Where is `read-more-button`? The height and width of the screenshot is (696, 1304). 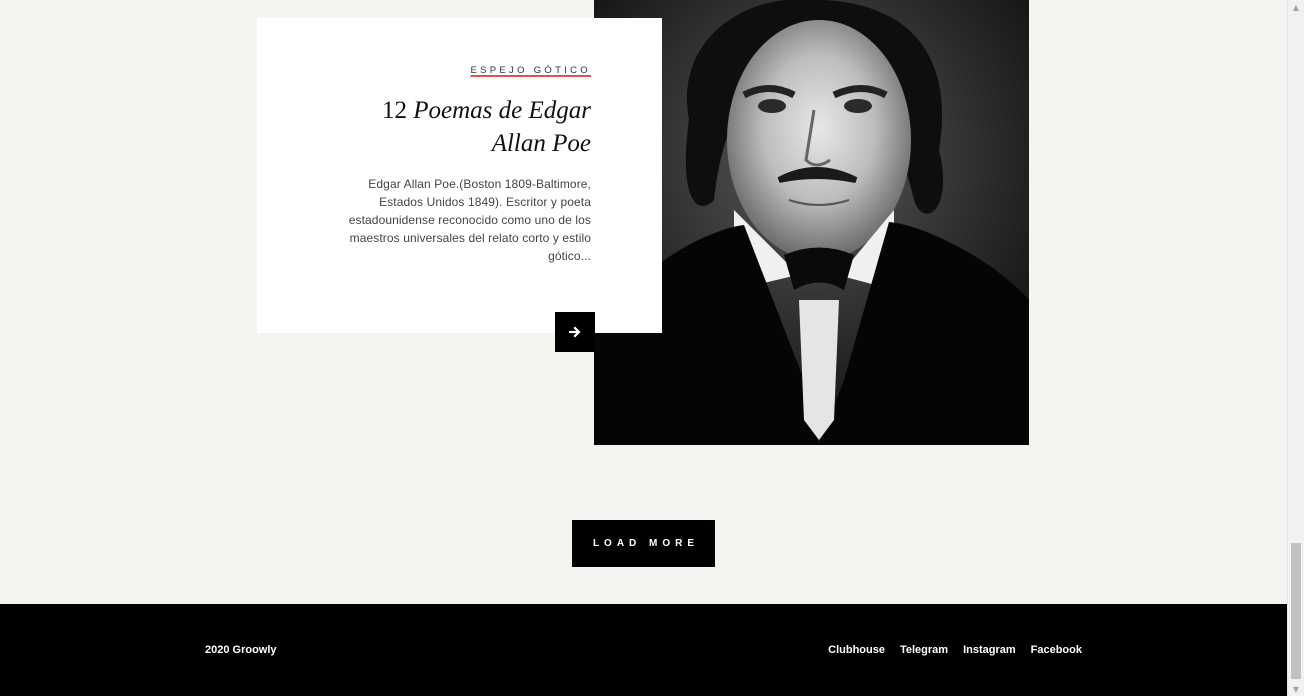
read-more-button is located at coordinates (575, 332).